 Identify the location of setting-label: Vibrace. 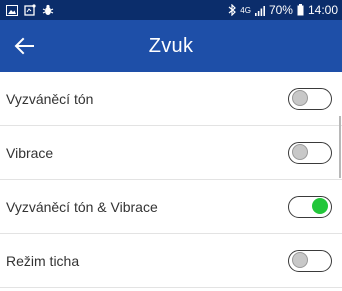
(30, 152).